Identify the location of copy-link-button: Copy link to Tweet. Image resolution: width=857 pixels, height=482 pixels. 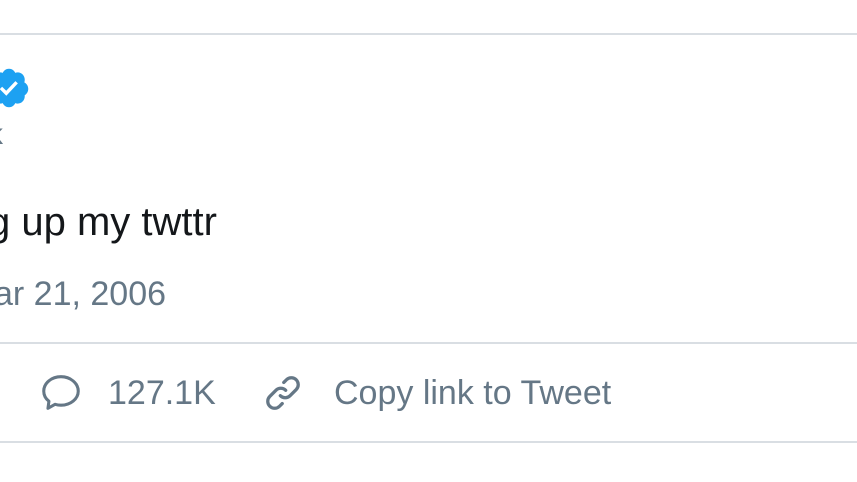
(435, 393).